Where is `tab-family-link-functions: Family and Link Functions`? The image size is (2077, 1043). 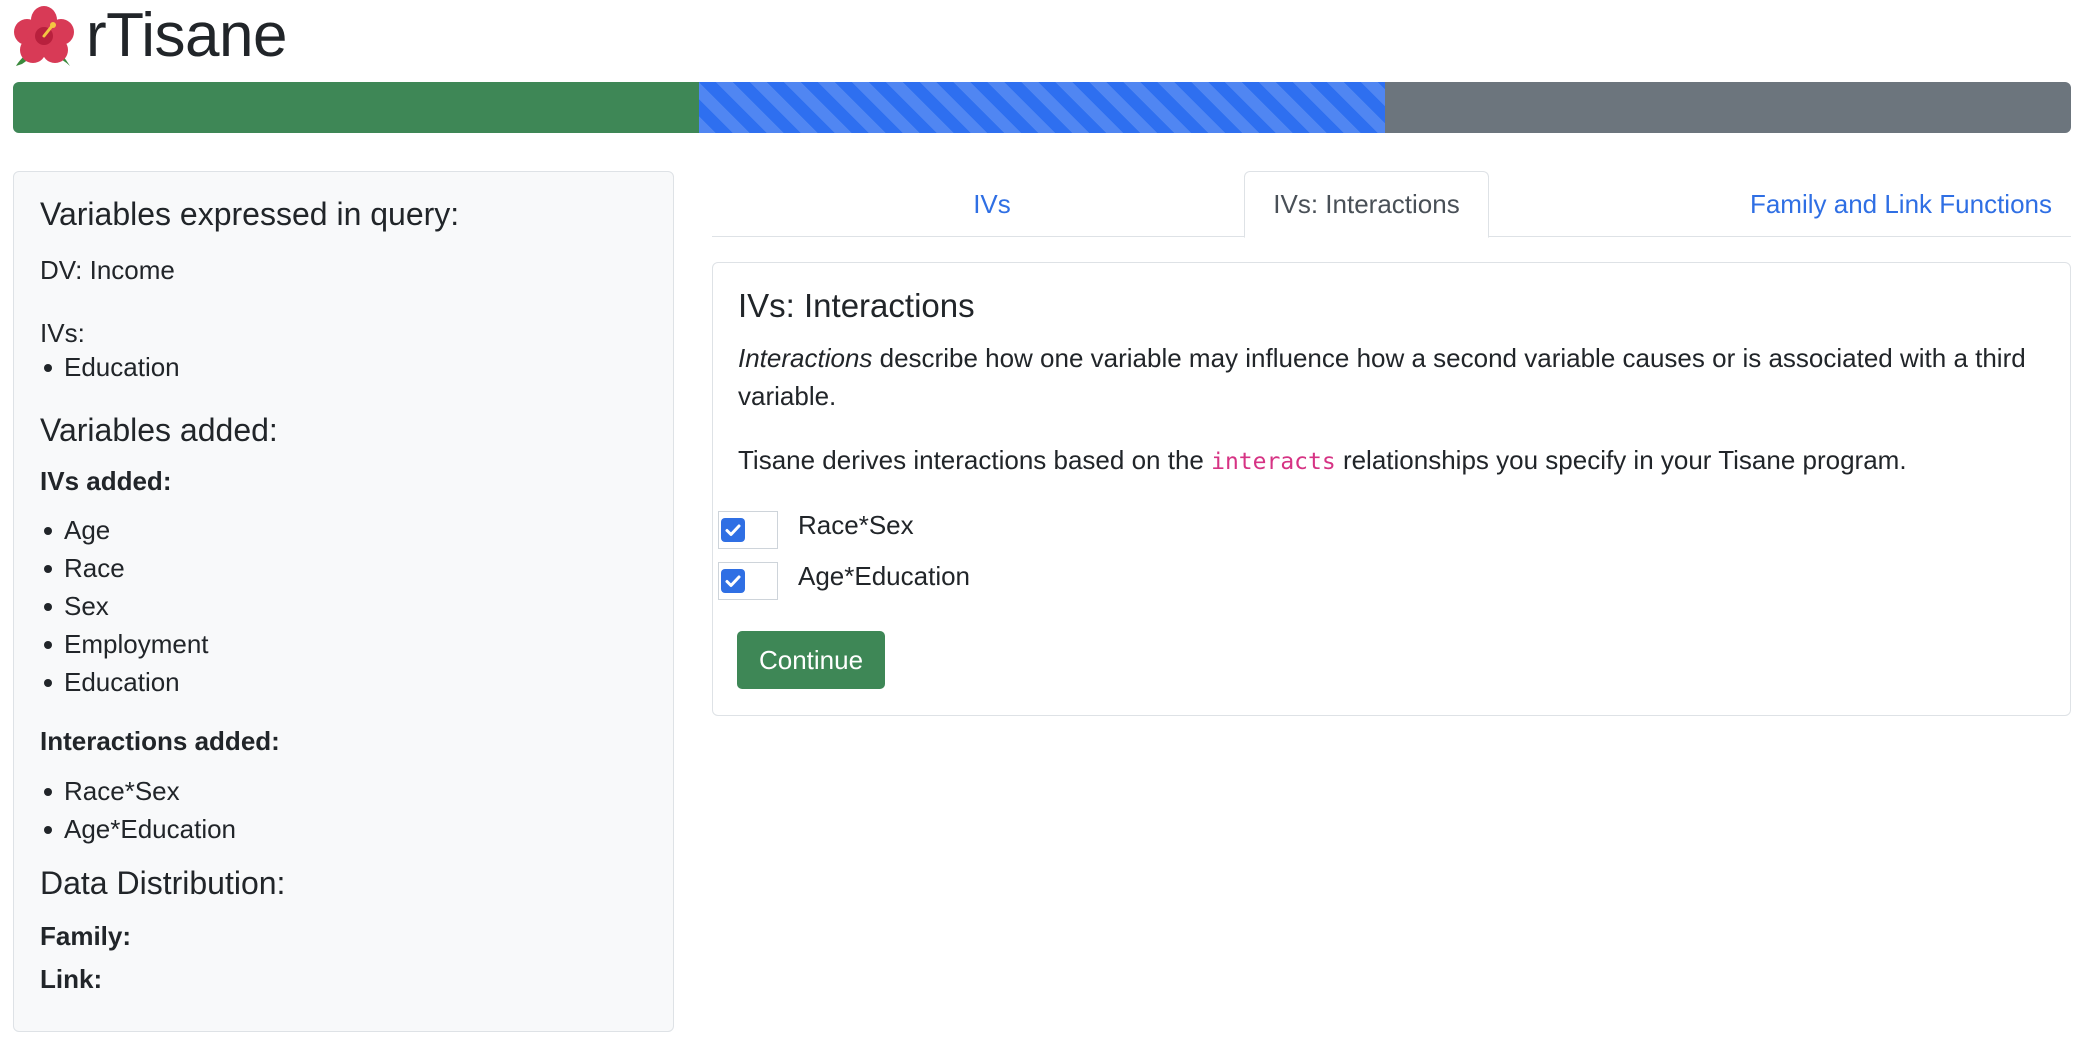
tab-family-link-functions: Family and Link Functions is located at coordinates (1887, 204).